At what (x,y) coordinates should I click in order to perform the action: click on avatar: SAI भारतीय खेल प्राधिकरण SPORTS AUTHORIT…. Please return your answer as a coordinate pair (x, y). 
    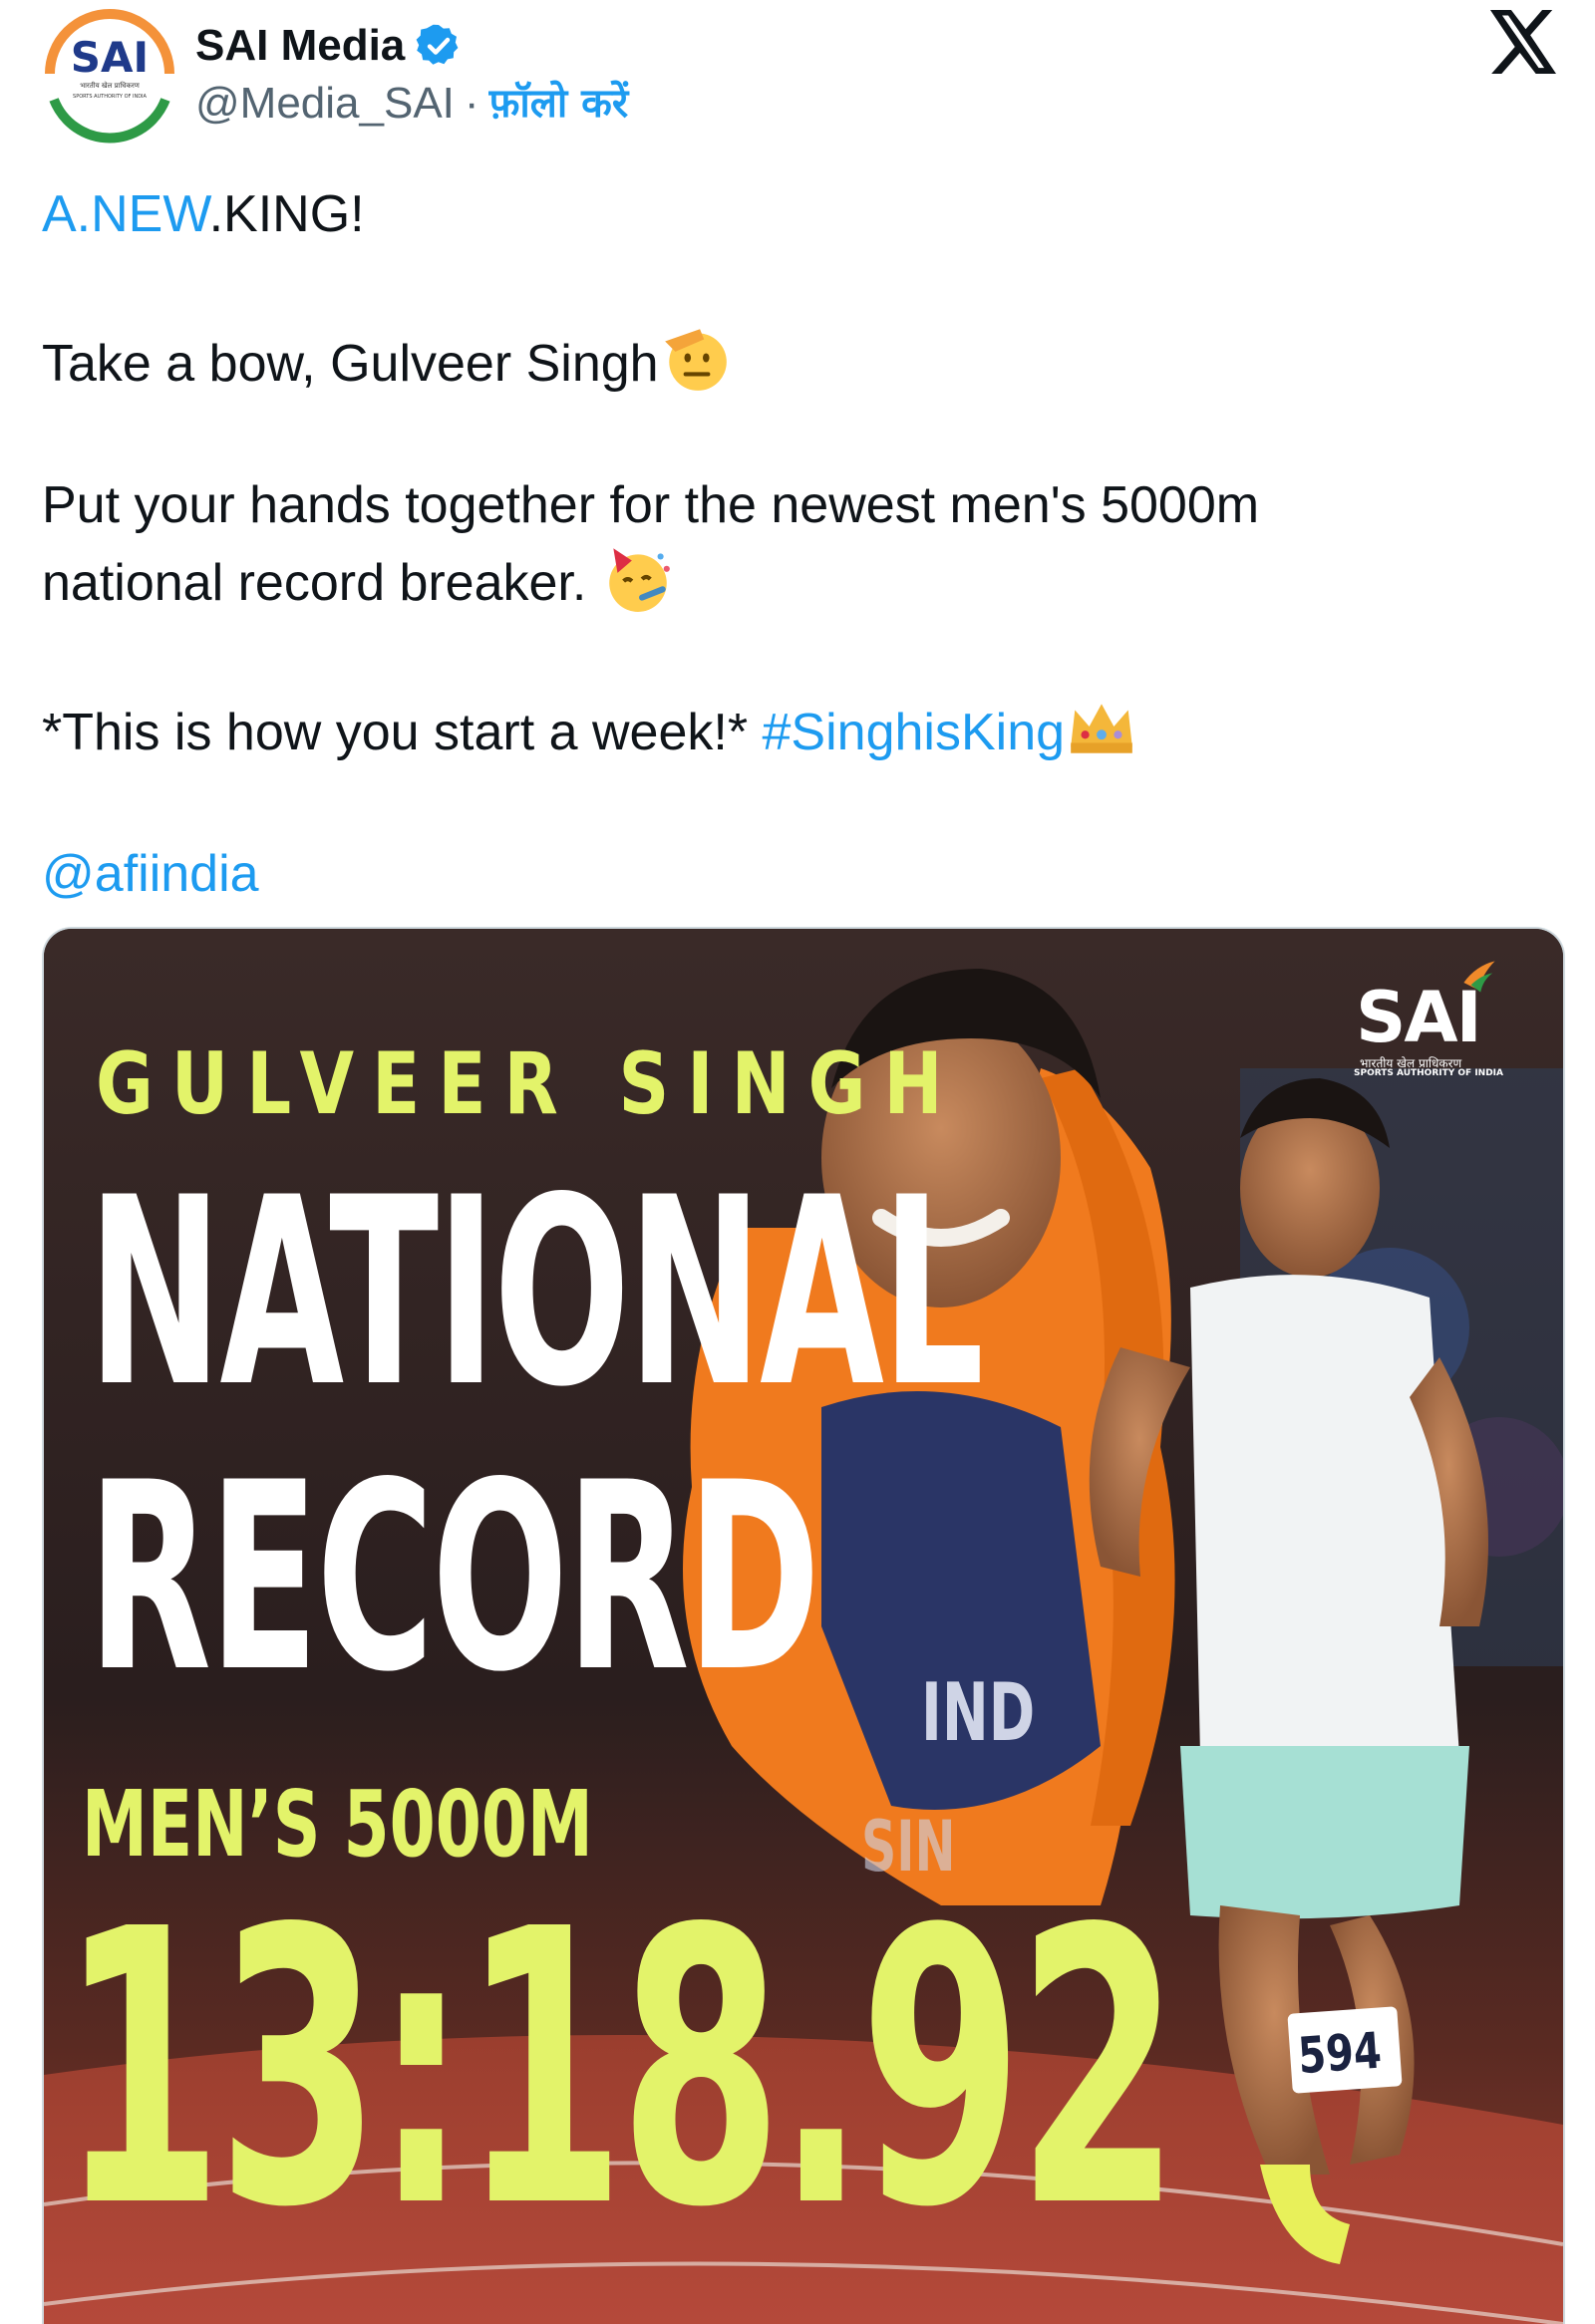
    Looking at the image, I should click on (109, 74).